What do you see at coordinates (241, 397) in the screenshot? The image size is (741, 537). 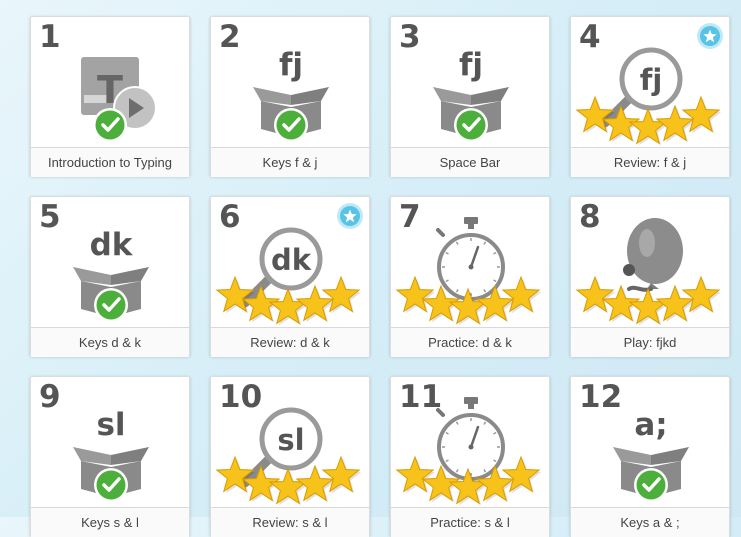 I see `lesson-number: 10` at bounding box center [241, 397].